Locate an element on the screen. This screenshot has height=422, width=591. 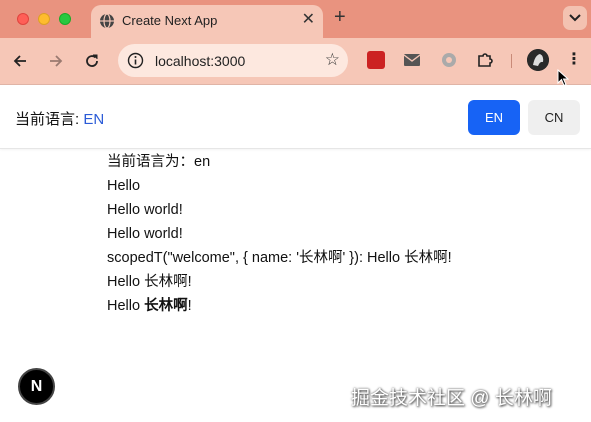
reload-icon is located at coordinates (92, 60).